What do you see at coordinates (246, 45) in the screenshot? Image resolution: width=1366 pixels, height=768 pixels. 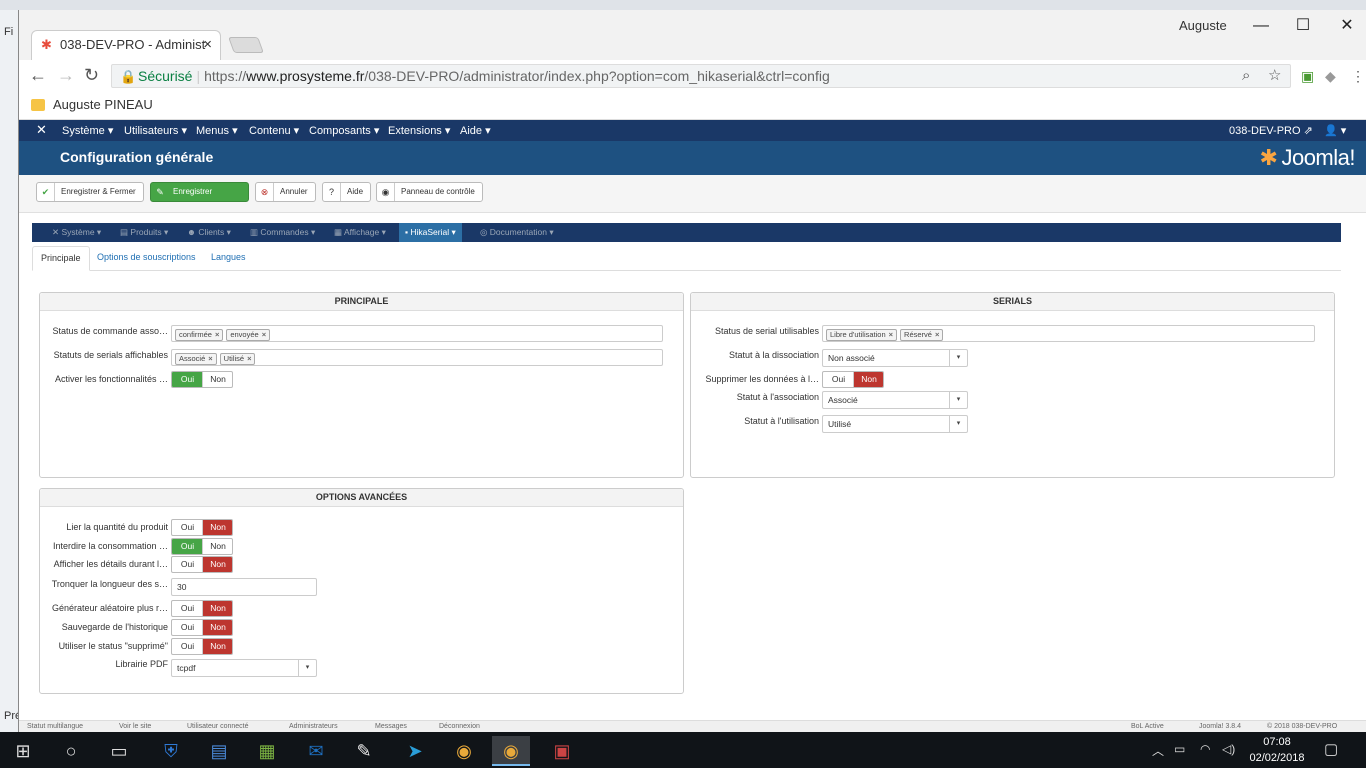 I see `new-tab-button` at bounding box center [246, 45].